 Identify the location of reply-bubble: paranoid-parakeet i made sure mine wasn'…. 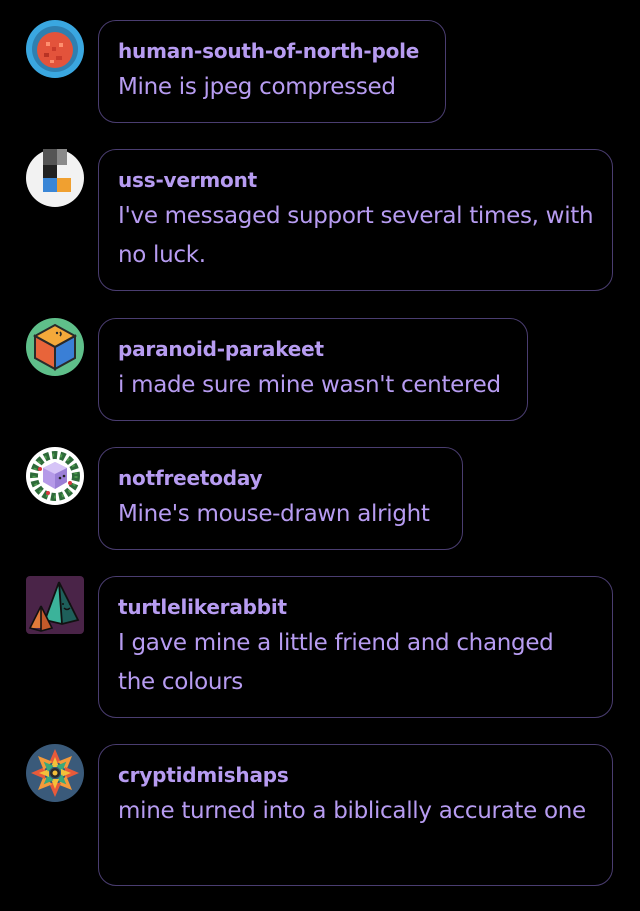
(313, 369).